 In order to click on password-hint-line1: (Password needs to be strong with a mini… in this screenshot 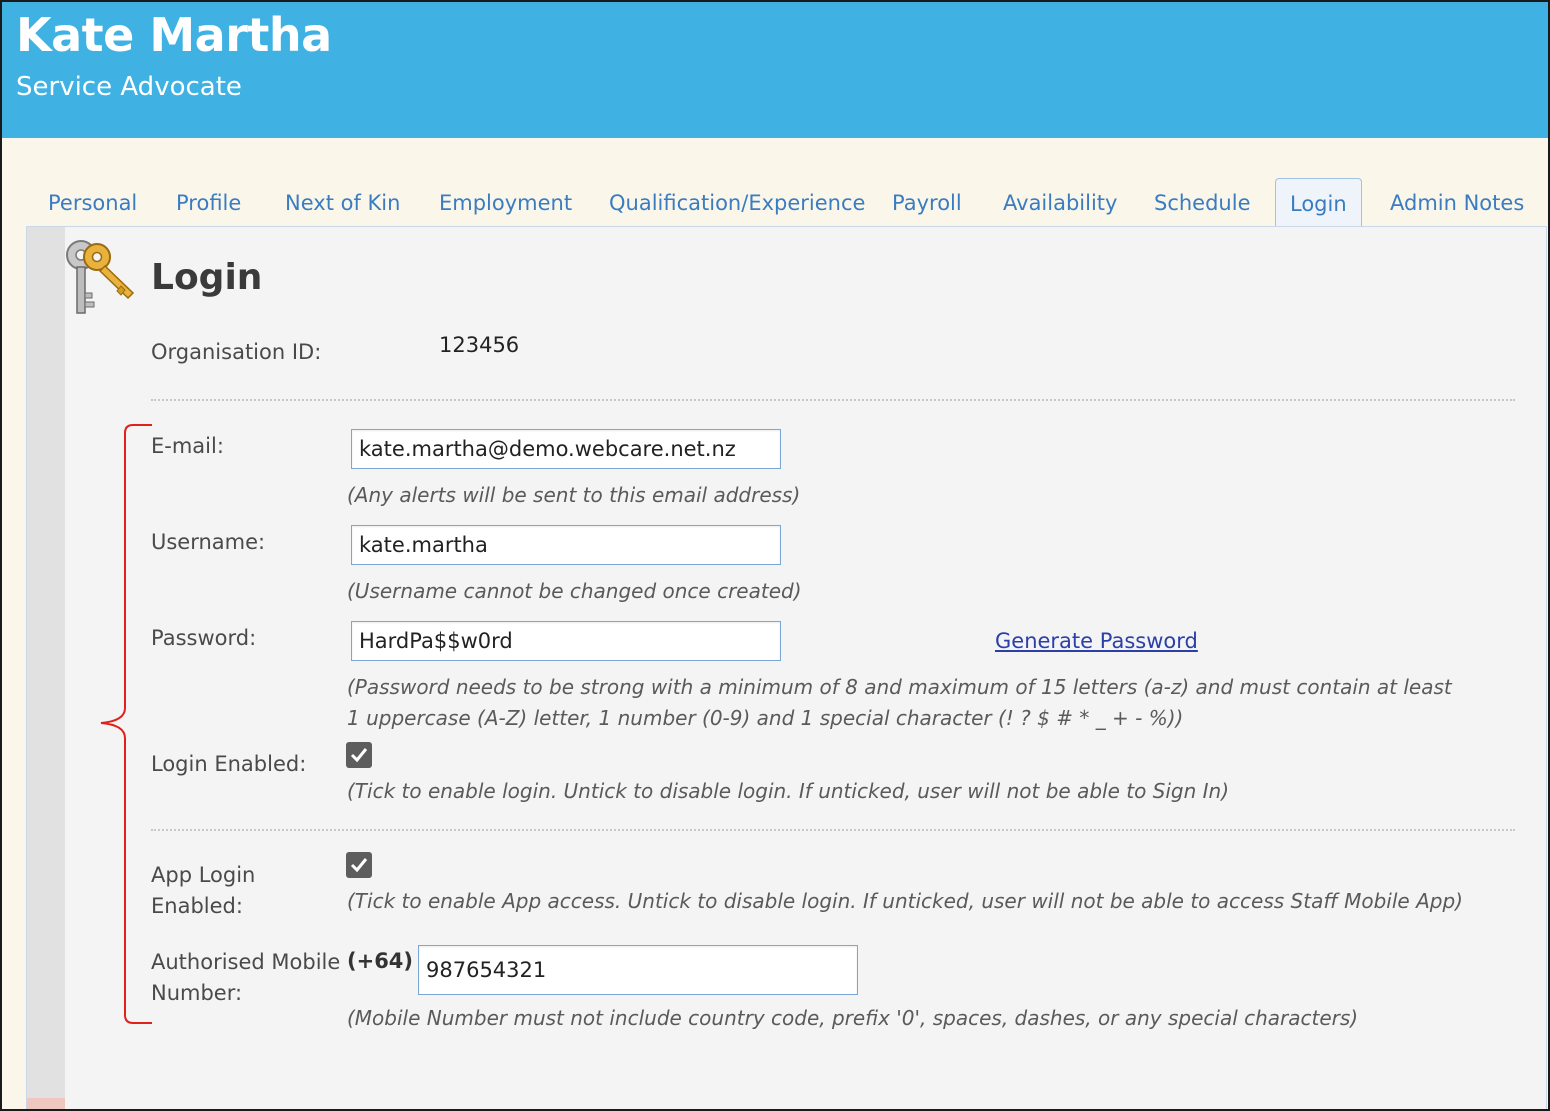, I will do `click(899, 687)`.